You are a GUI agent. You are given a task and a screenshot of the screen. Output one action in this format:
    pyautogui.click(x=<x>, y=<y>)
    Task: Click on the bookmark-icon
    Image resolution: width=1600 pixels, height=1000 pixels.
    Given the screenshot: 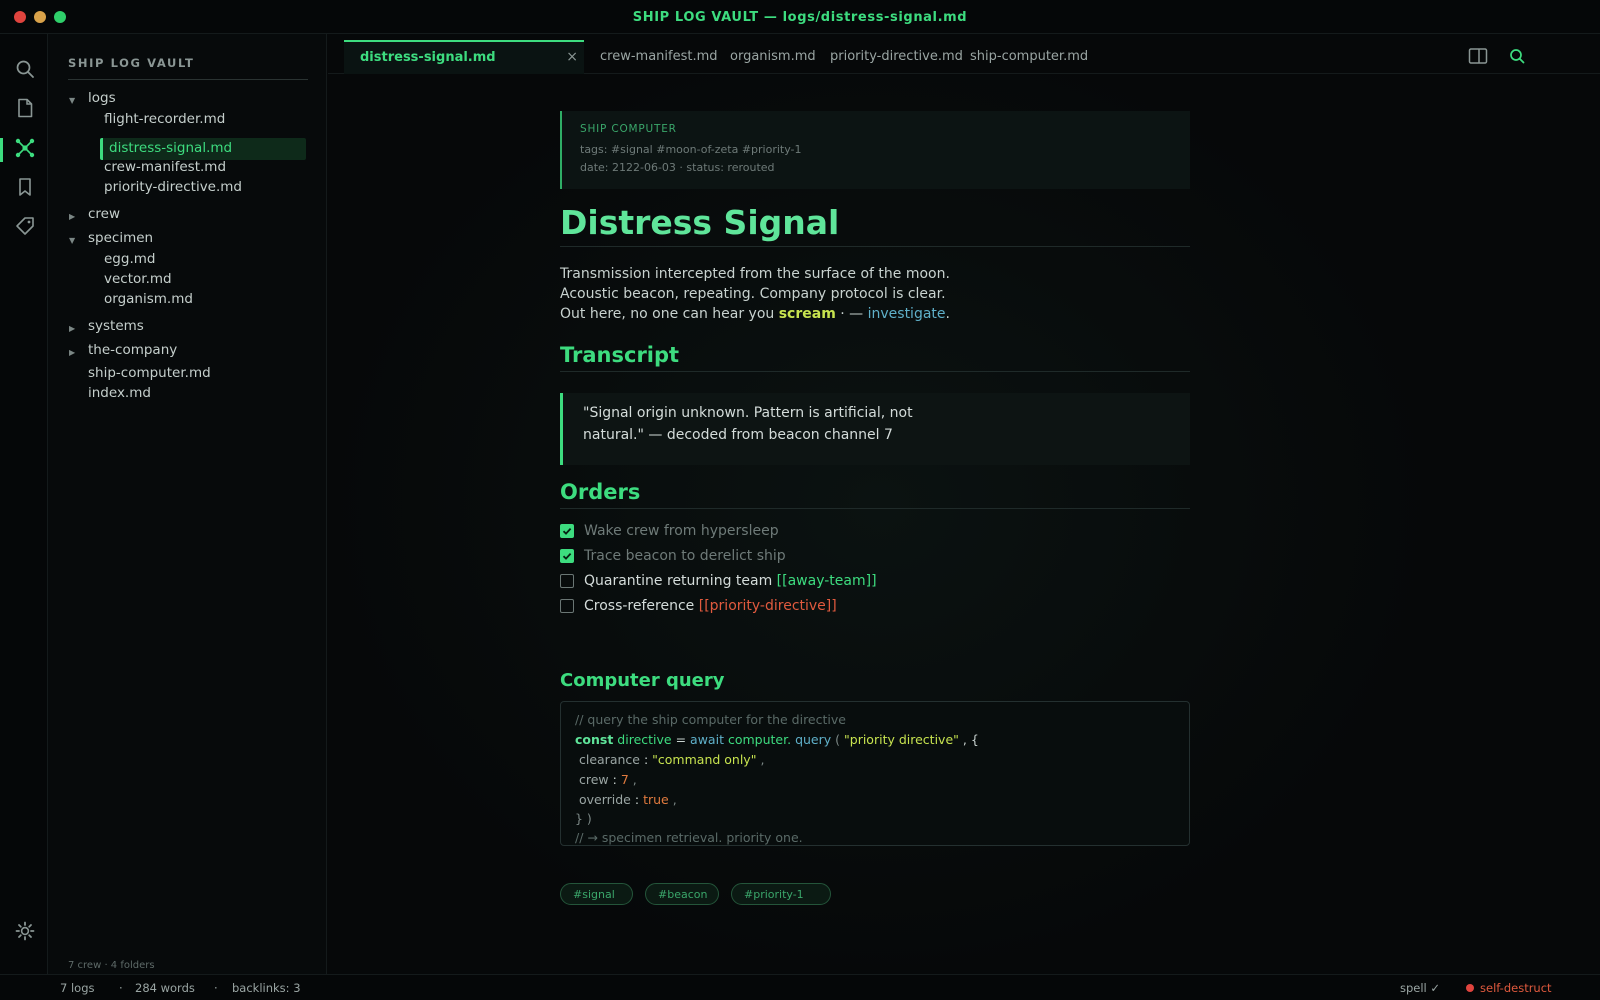 What is the action you would take?
    pyautogui.click(x=25, y=187)
    